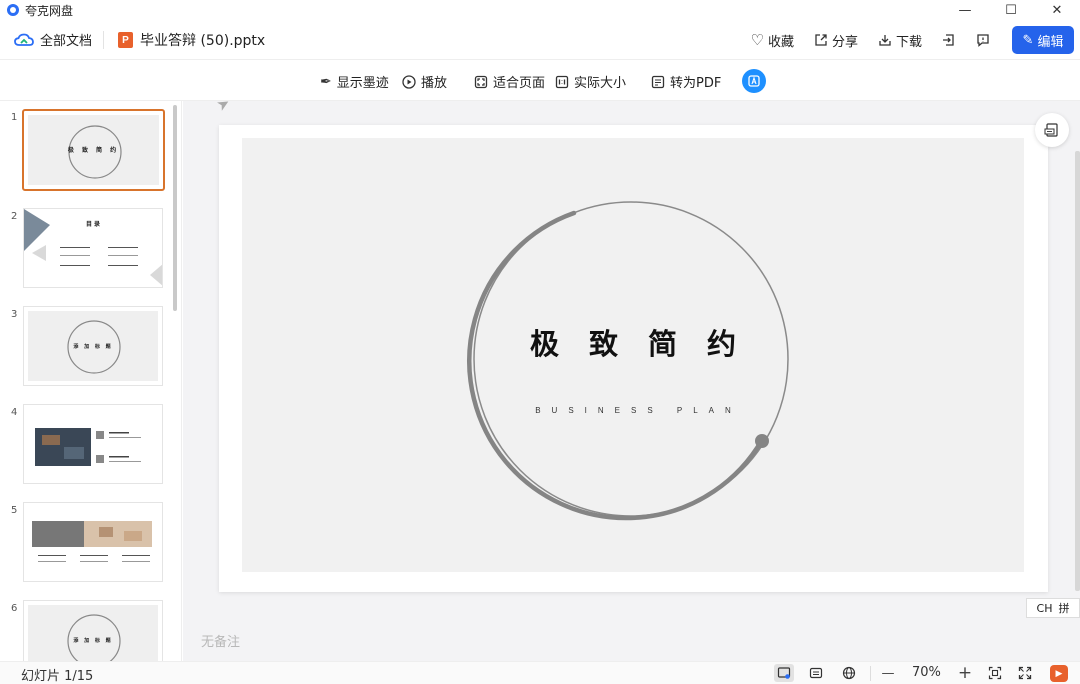 Image resolution: width=1080 pixels, height=684 pixels. Describe the element at coordinates (540, 672) in the screenshot. I see `status-bar: 幻灯片 1/15 — 70% + ▶` at that location.